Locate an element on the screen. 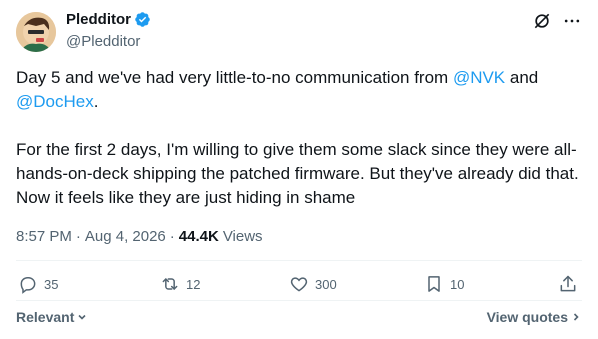 The height and width of the screenshot is (339, 598). mention-dochex: @DocHex is located at coordinates (55, 101).